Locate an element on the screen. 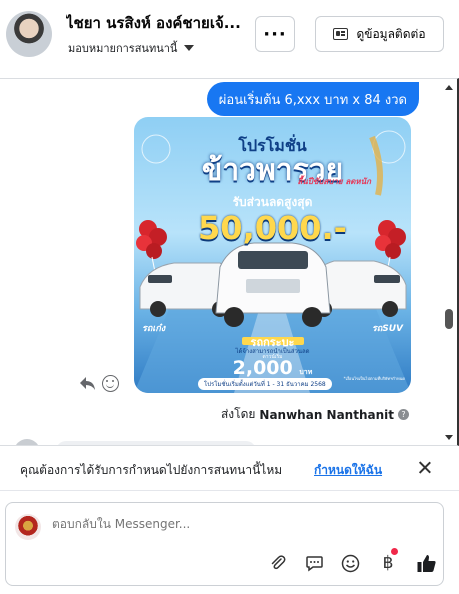  assign-label: มอบหมายการสนทนานี้ is located at coordinates (123, 48).